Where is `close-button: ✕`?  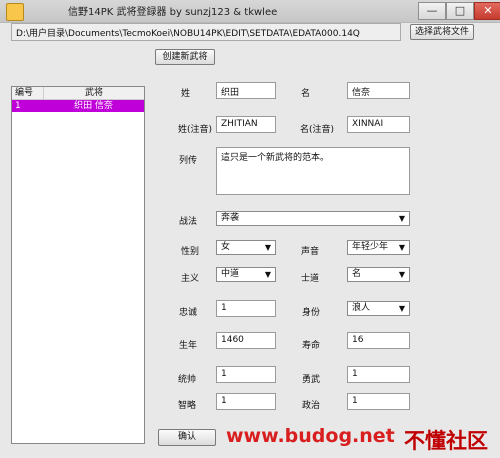 close-button: ✕ is located at coordinates (487, 11).